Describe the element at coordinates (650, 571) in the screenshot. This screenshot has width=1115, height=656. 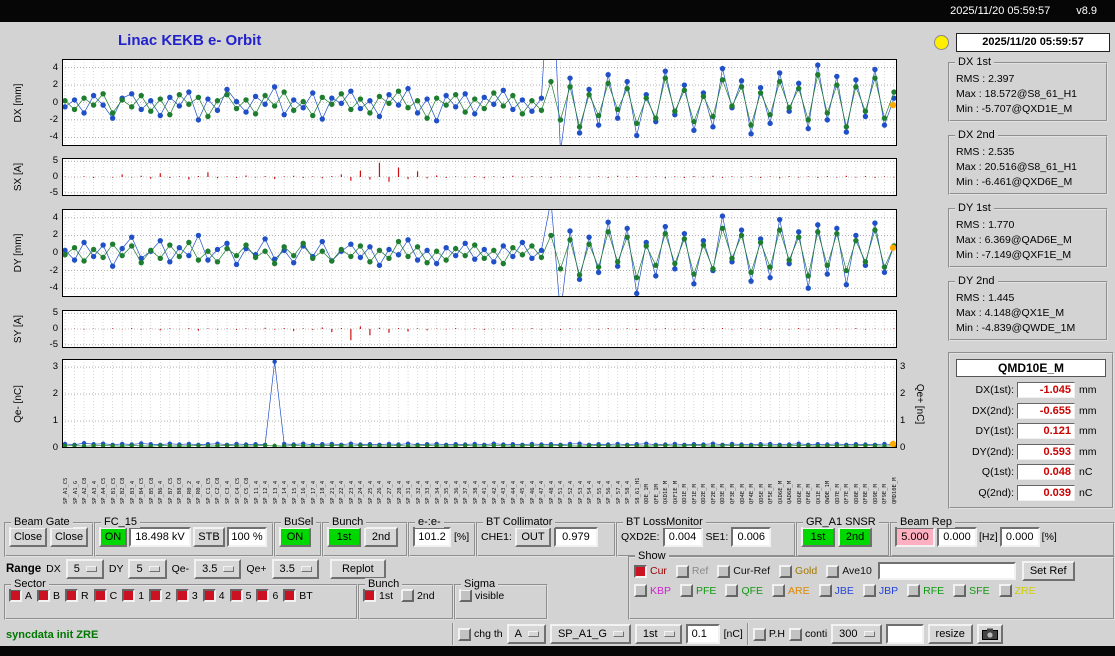
I see `show-check-cur: Cur` at that location.